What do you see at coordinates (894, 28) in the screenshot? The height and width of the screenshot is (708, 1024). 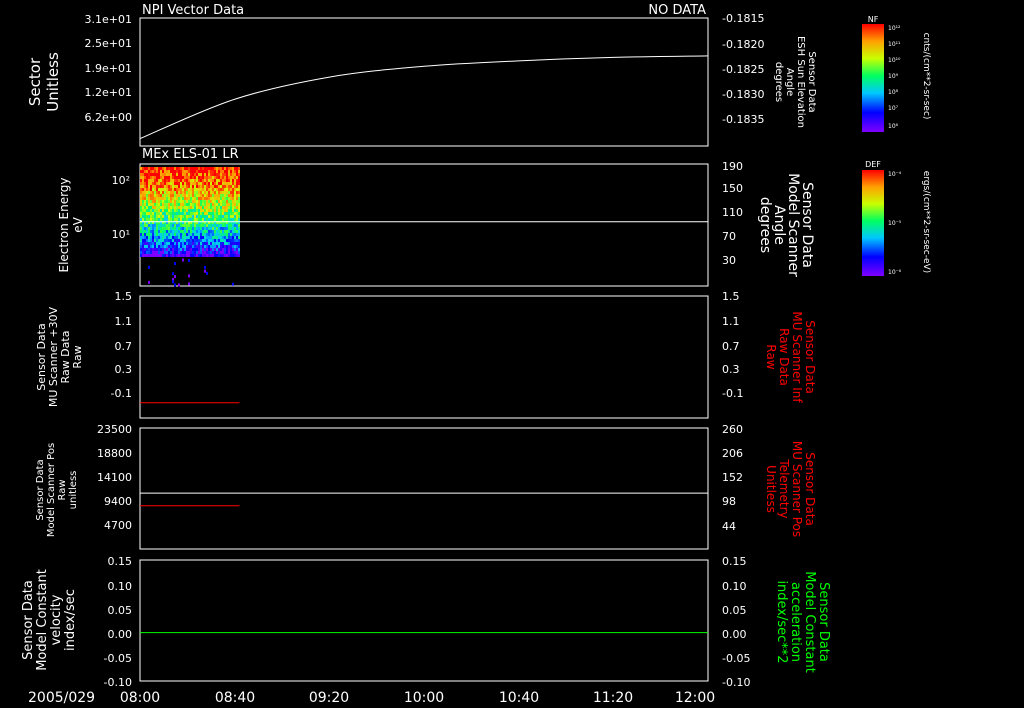 I see `colorbar-tick: 10¹²` at bounding box center [894, 28].